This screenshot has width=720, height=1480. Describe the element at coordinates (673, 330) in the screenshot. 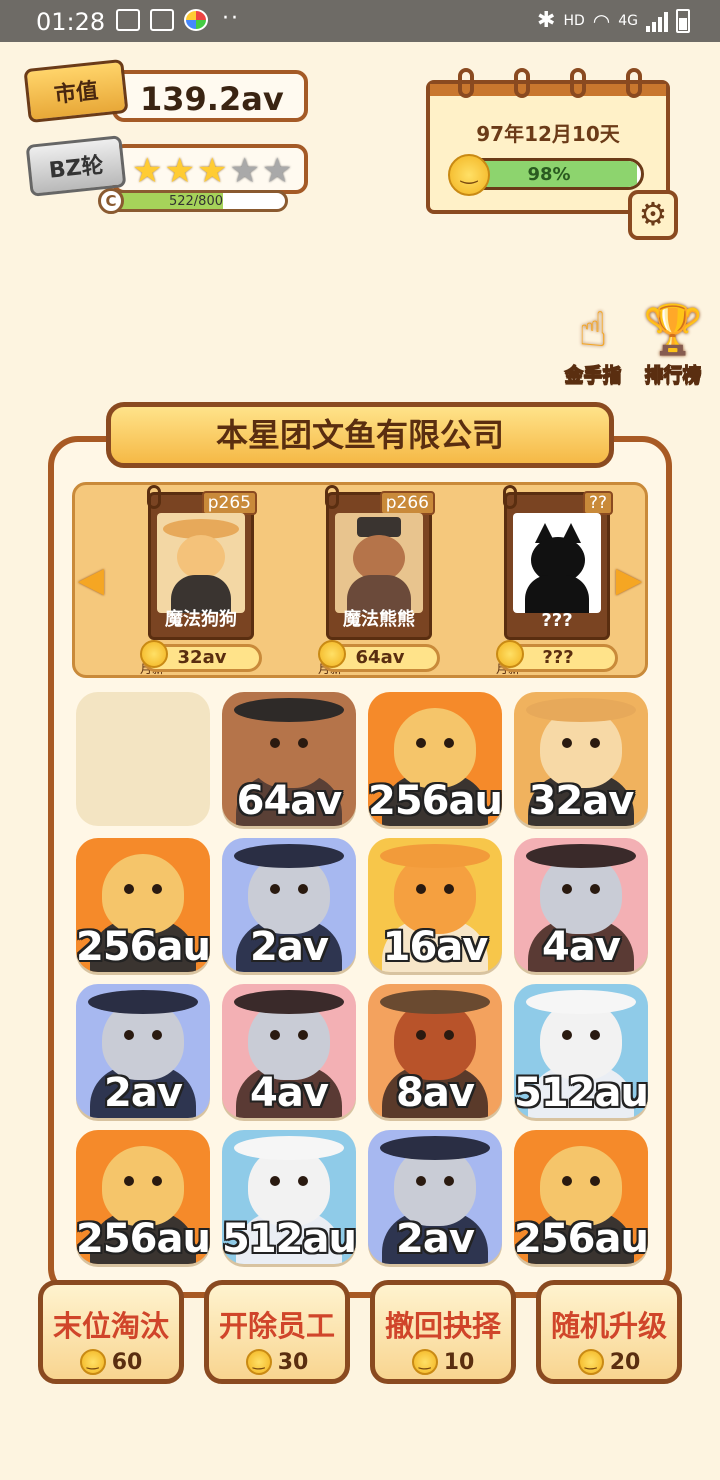

I see `trophy-icon: 🏆` at that location.